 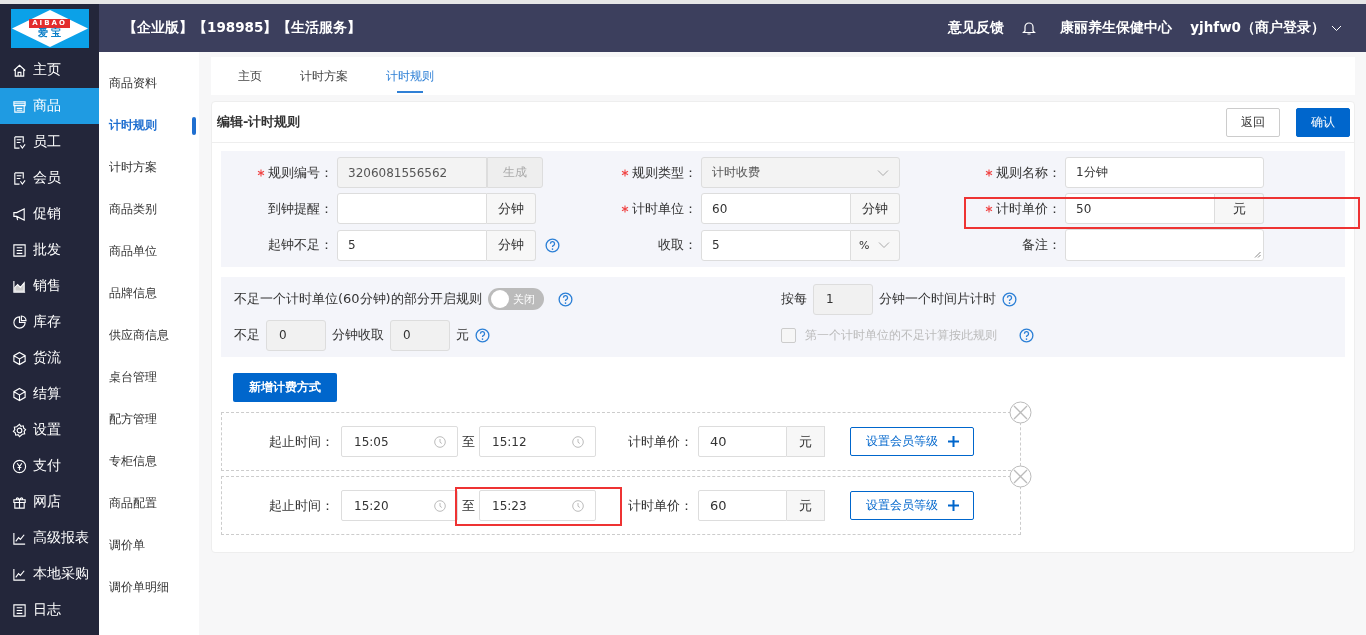 I want to click on sub-nav-item: 调价单明细, so click(x=149, y=587).